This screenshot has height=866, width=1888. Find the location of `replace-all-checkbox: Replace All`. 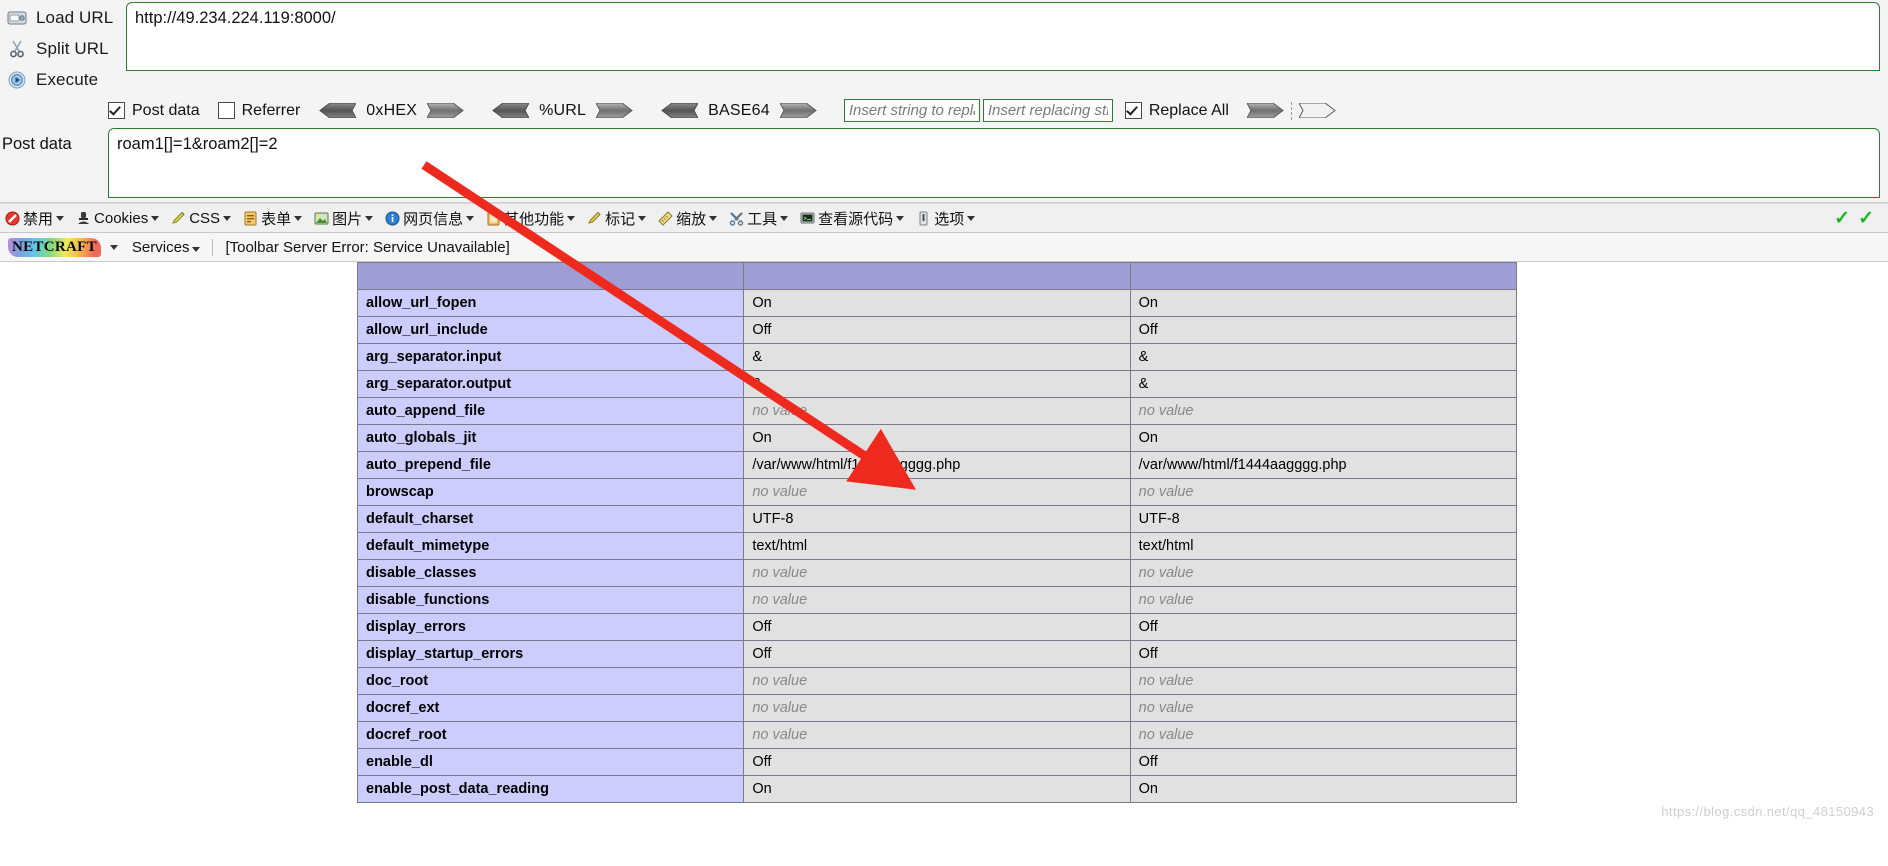

replace-all-checkbox: Replace All is located at coordinates (1176, 110).